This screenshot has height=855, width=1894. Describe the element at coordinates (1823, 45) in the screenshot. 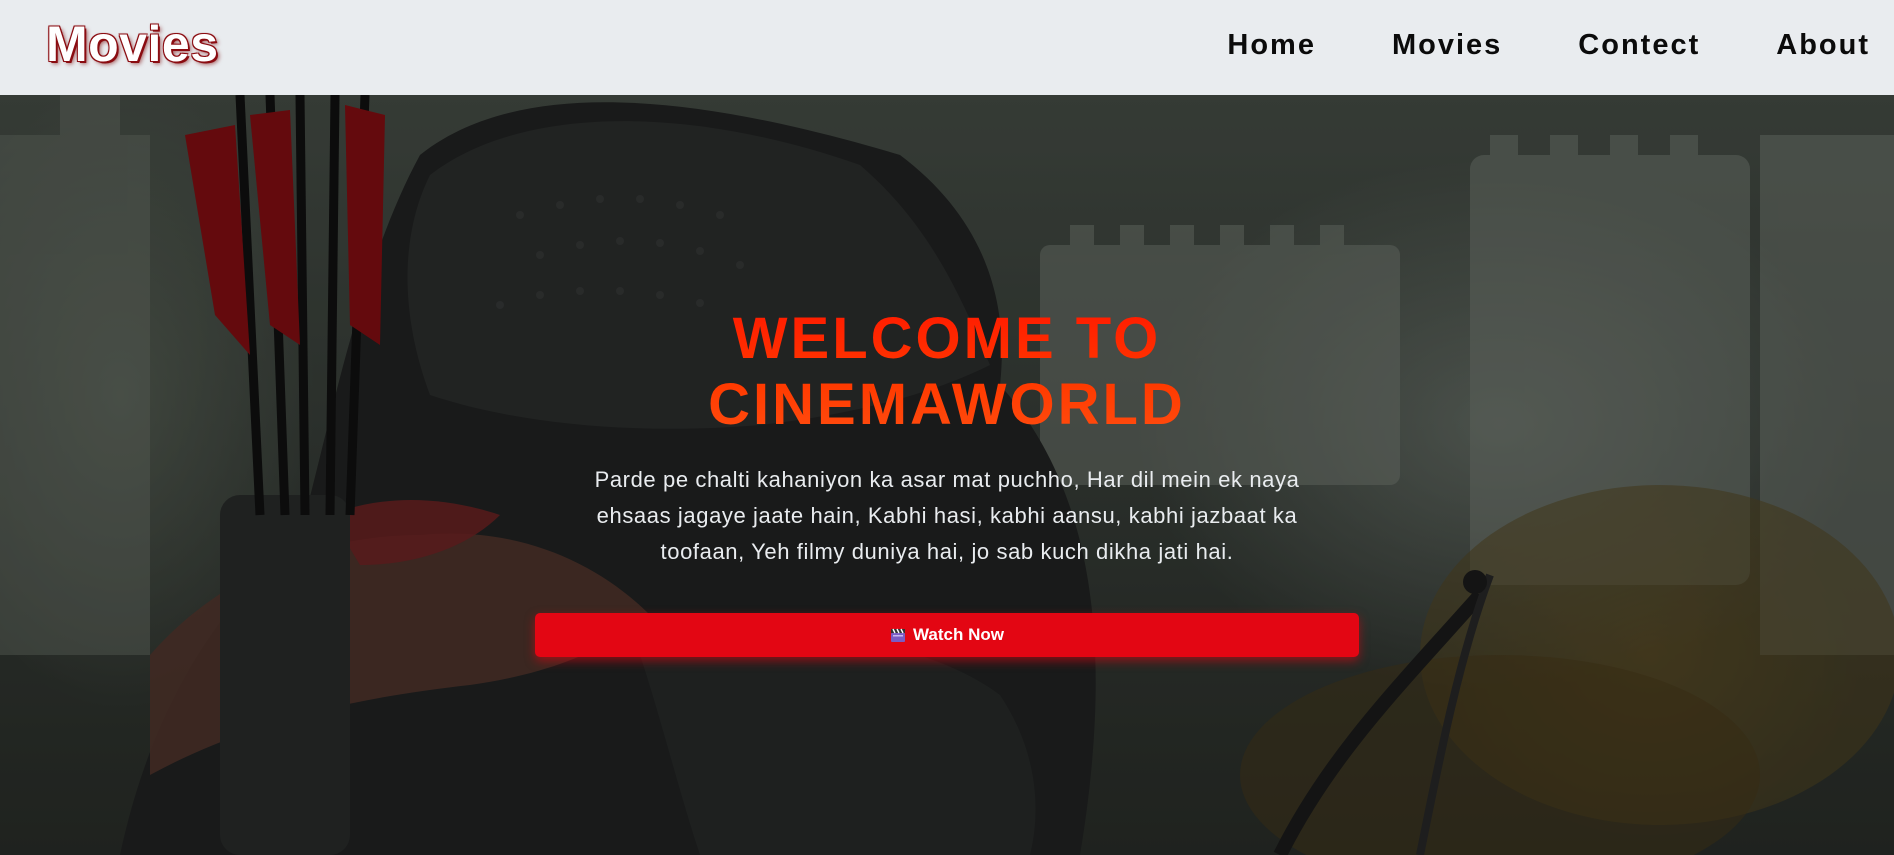

I see `nav-link-about: About` at that location.